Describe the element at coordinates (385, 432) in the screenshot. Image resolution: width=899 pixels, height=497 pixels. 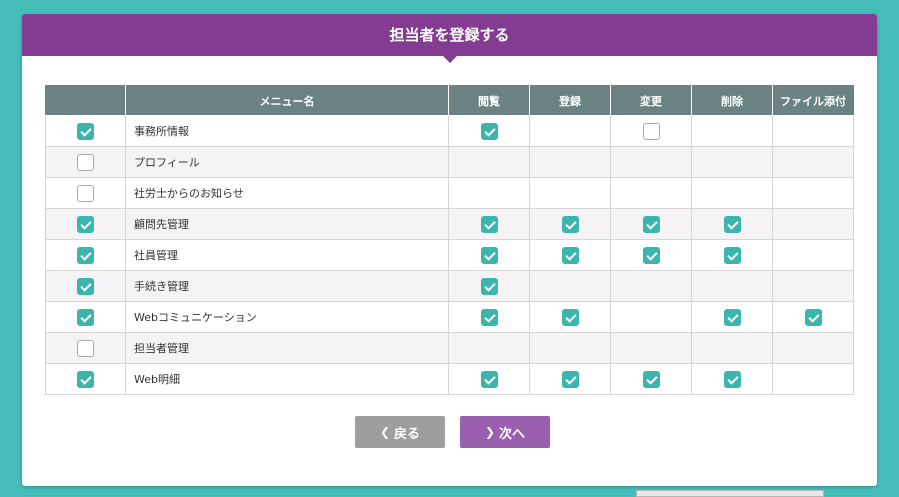
I see `chevron-left-icon: ❮` at that location.